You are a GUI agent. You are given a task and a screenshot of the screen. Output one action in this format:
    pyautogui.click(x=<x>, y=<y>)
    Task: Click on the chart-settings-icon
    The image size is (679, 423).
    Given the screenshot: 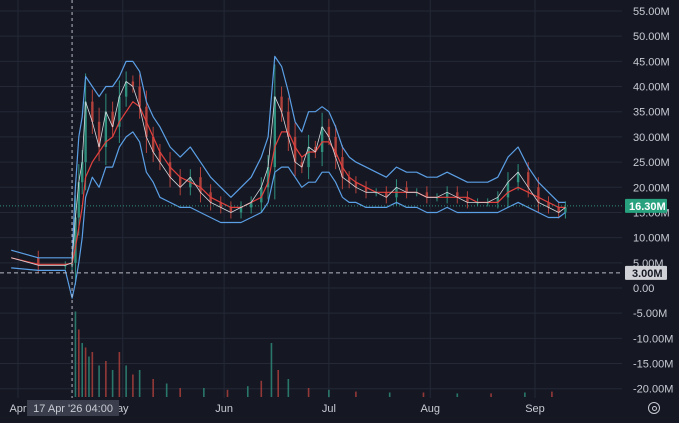 What is the action you would take?
    pyautogui.click(x=654, y=408)
    